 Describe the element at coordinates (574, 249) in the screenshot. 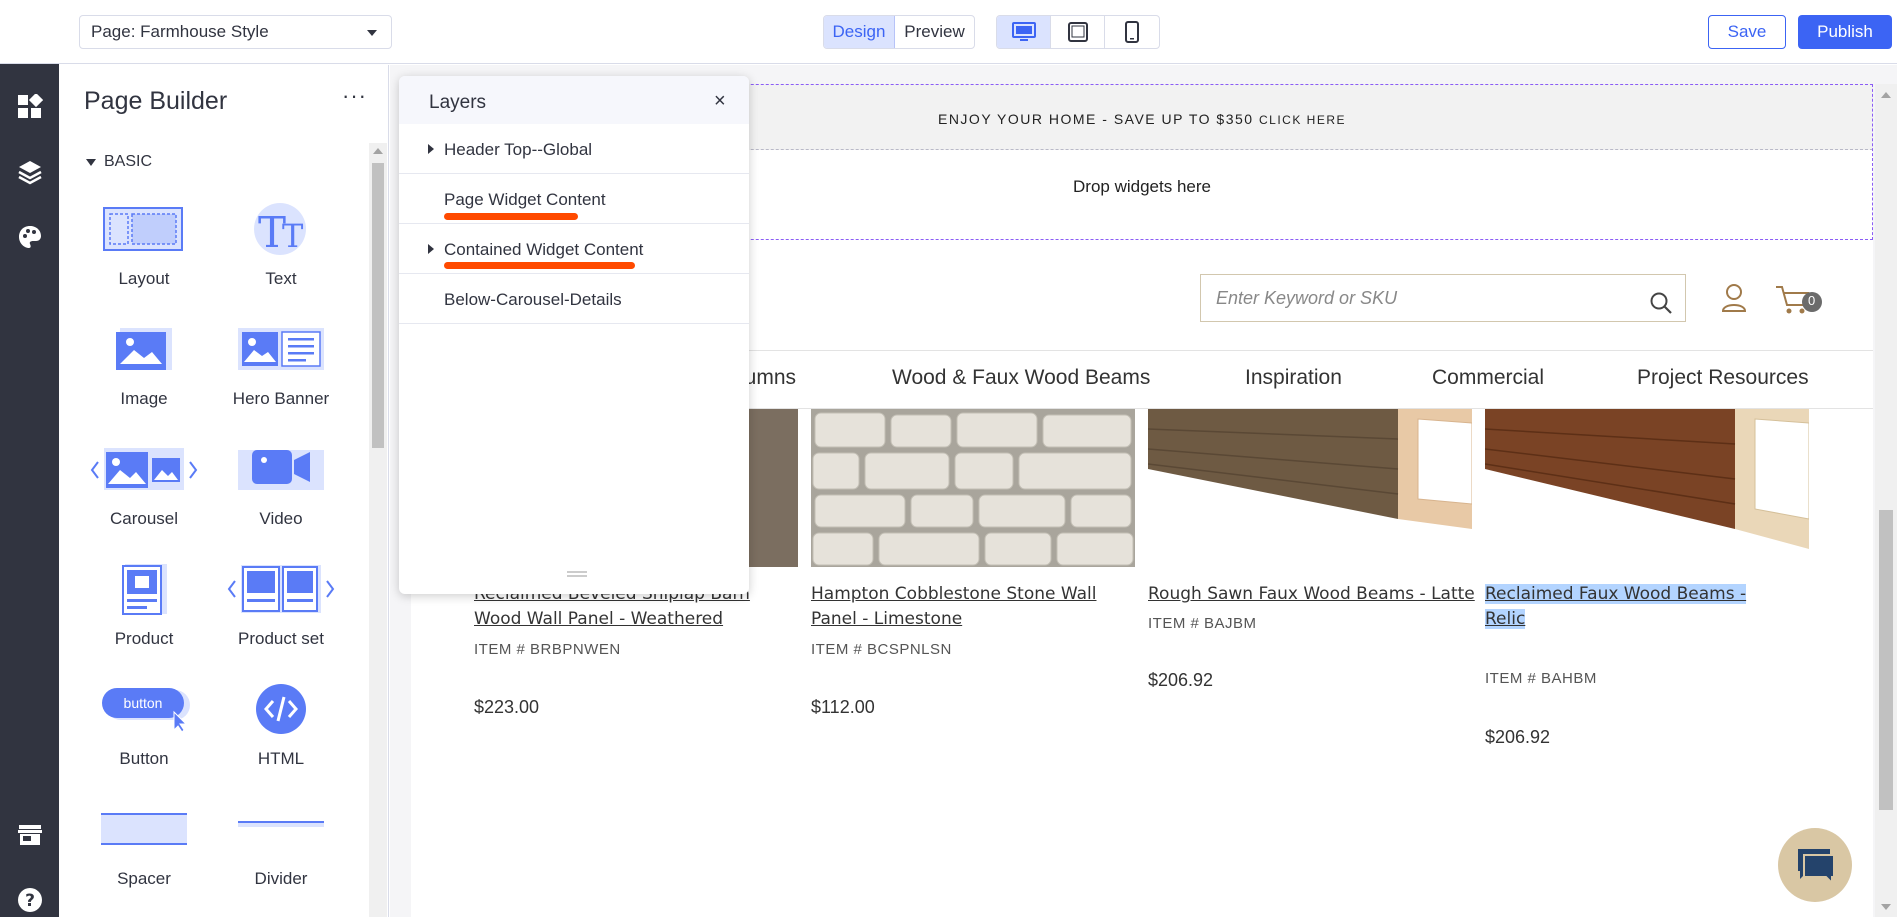

I see `layer-item-contained-widget-content: Contained Widget Content` at that location.